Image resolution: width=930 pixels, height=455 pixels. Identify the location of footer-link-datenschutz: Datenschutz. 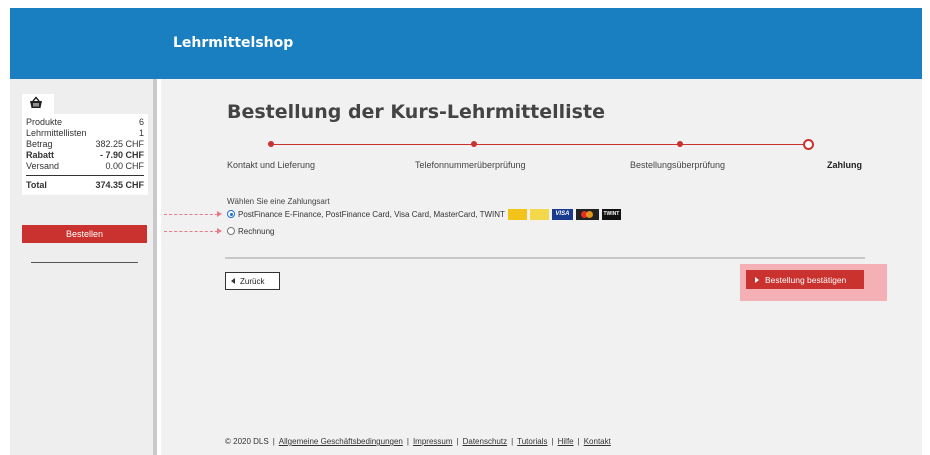
(485, 441).